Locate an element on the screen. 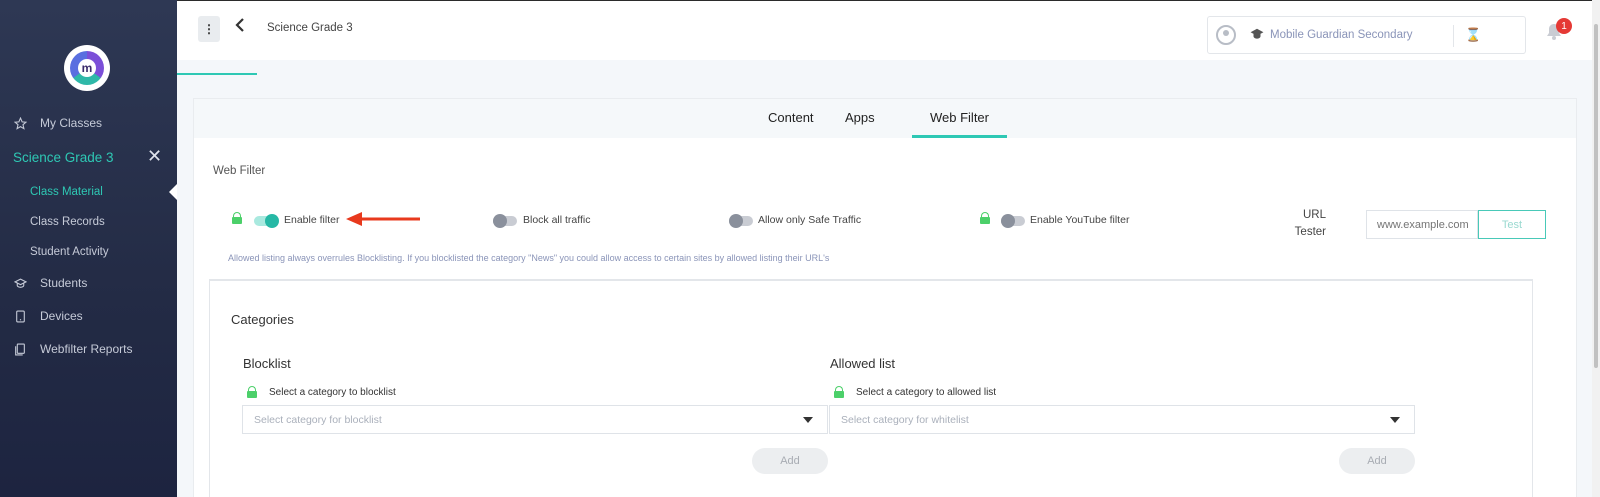 Image resolution: width=1600 pixels, height=497 pixels. sidebar-item-students: Students is located at coordinates (88, 283).